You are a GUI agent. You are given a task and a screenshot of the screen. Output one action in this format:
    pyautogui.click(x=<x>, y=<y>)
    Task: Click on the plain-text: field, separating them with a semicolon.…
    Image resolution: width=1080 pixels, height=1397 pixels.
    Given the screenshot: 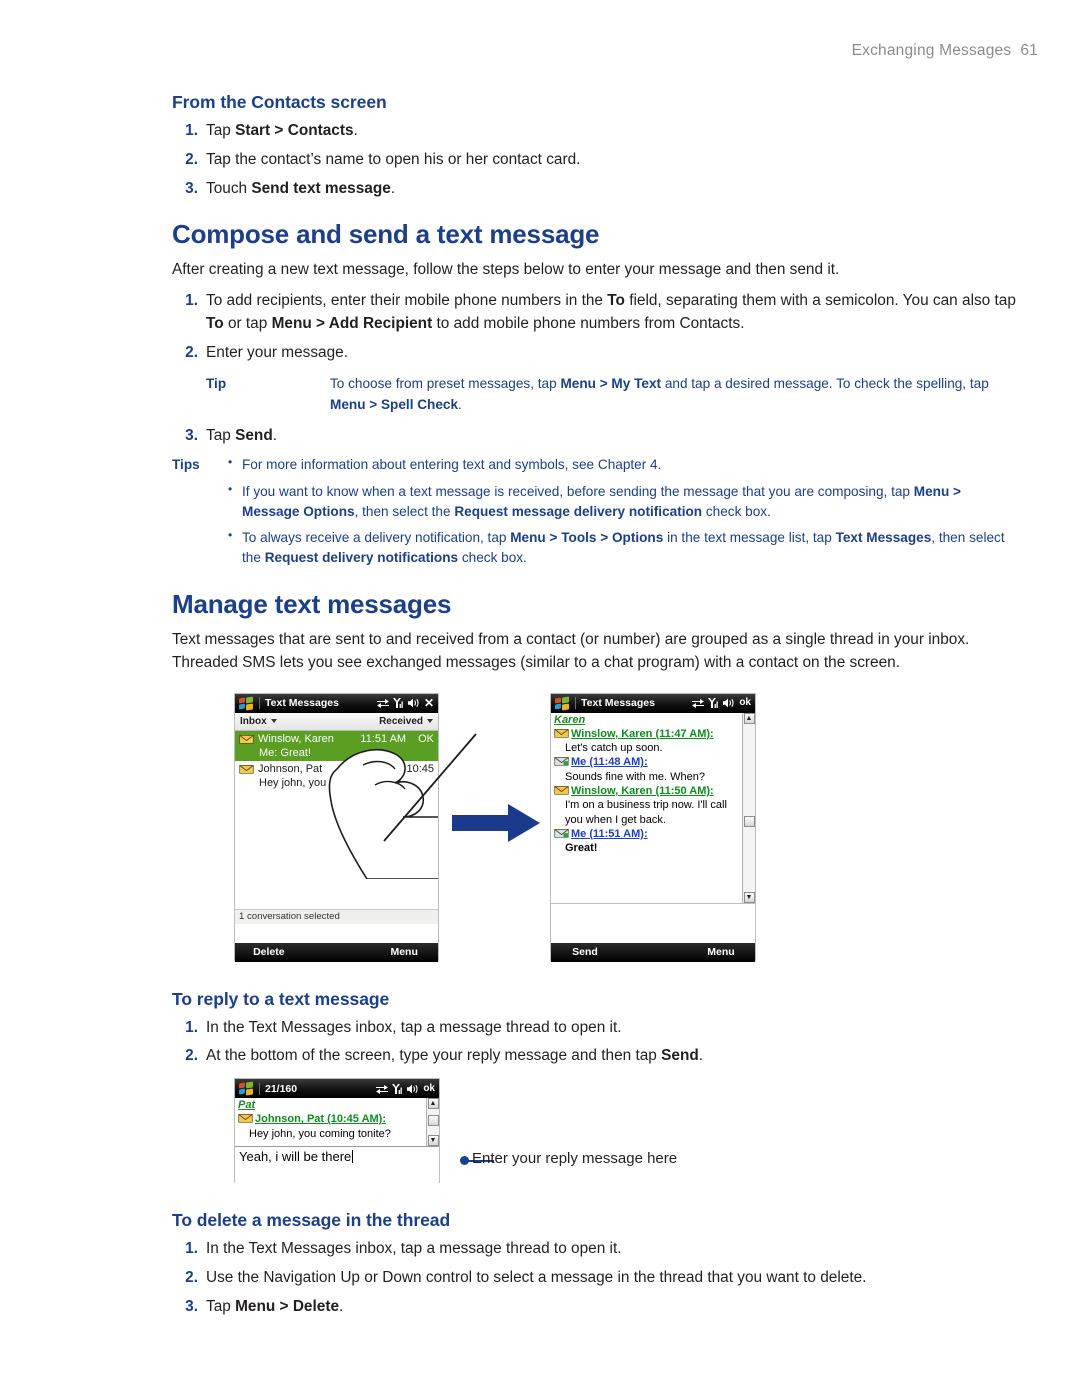 What is the action you would take?
    pyautogui.click(x=820, y=301)
    